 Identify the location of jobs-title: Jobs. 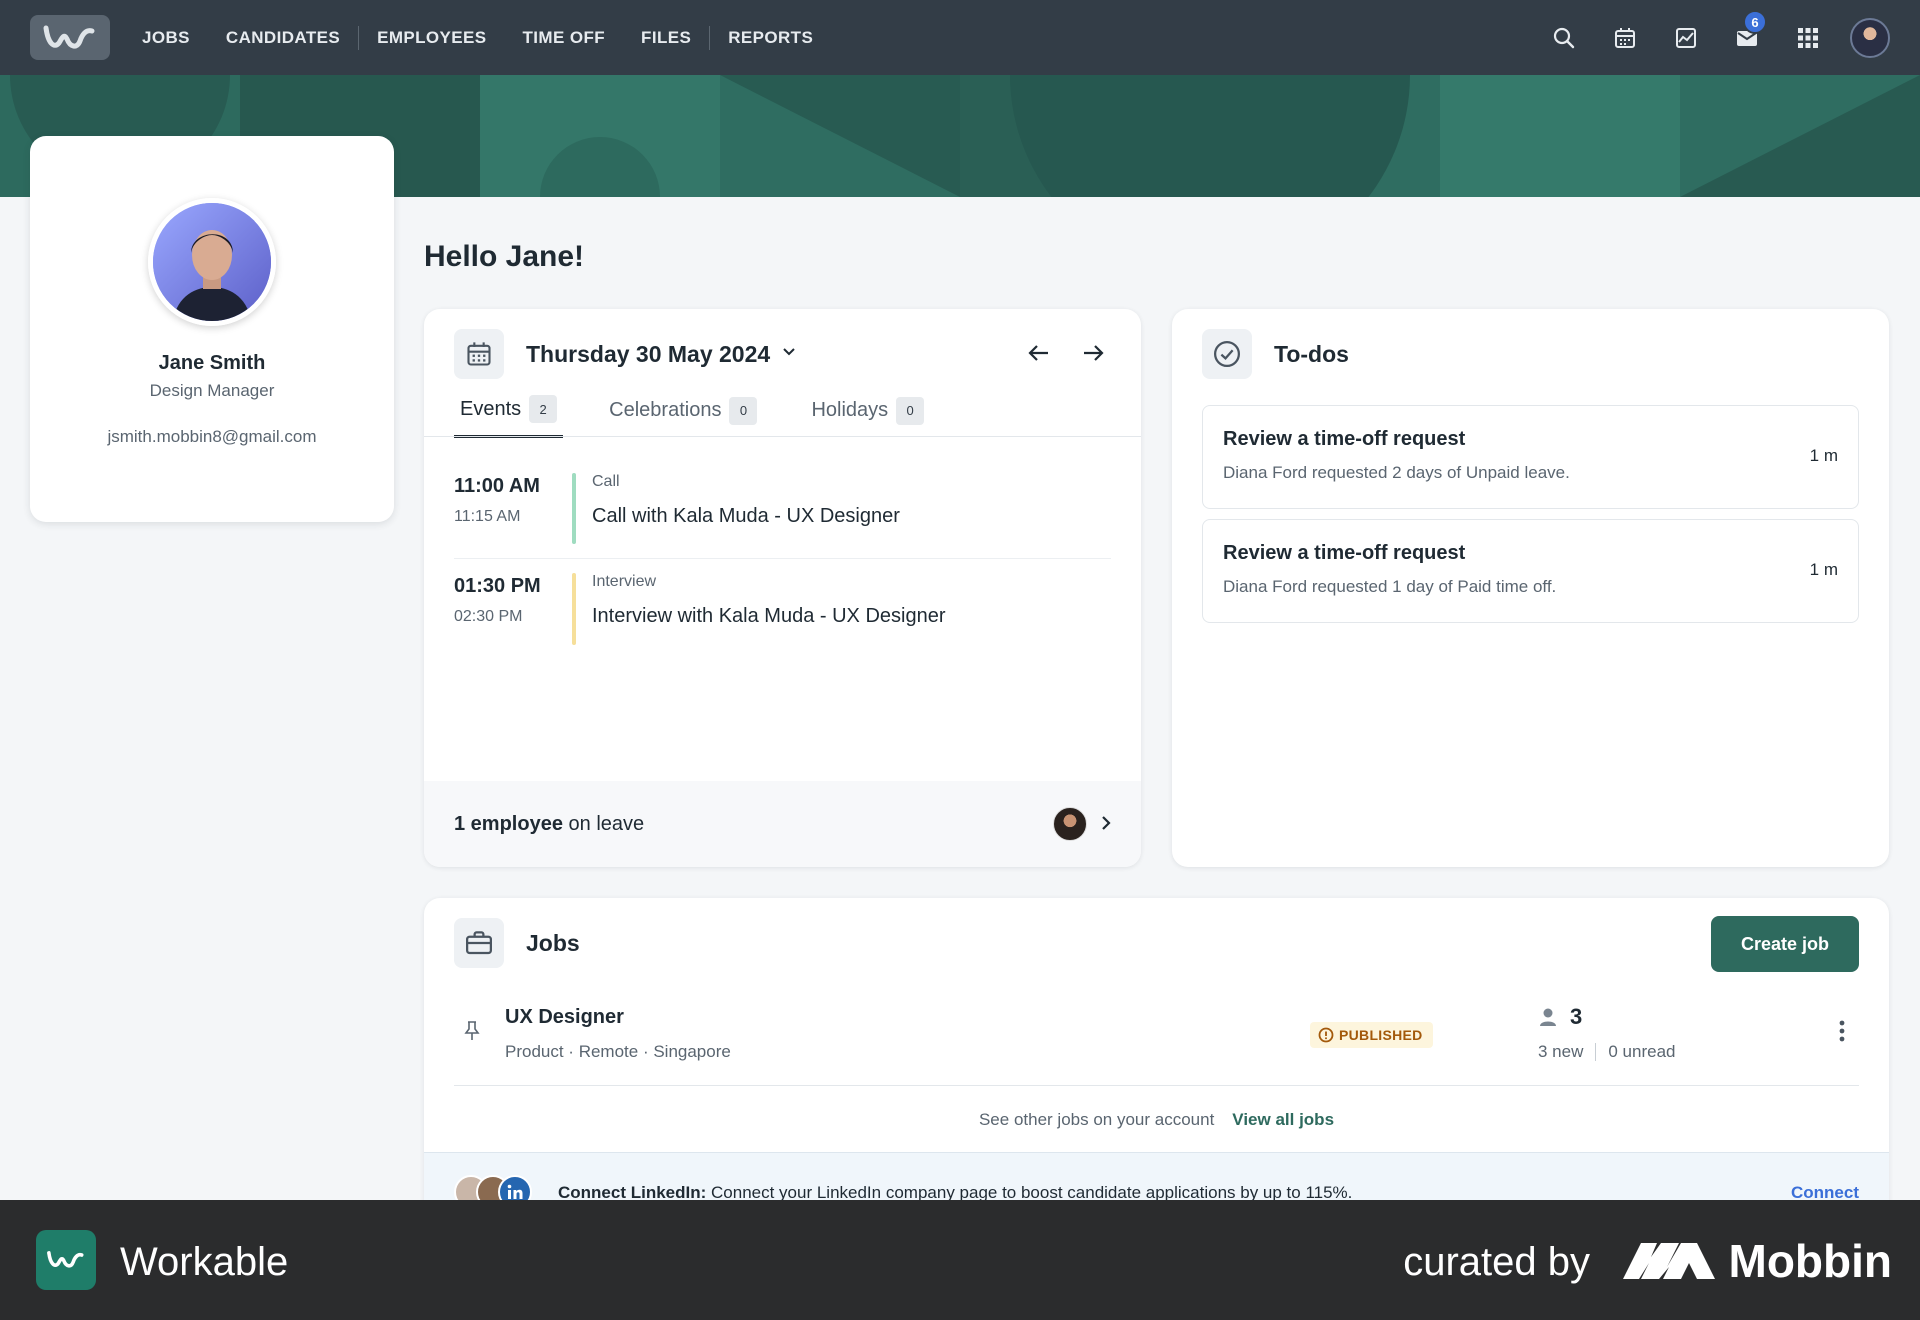
(553, 942).